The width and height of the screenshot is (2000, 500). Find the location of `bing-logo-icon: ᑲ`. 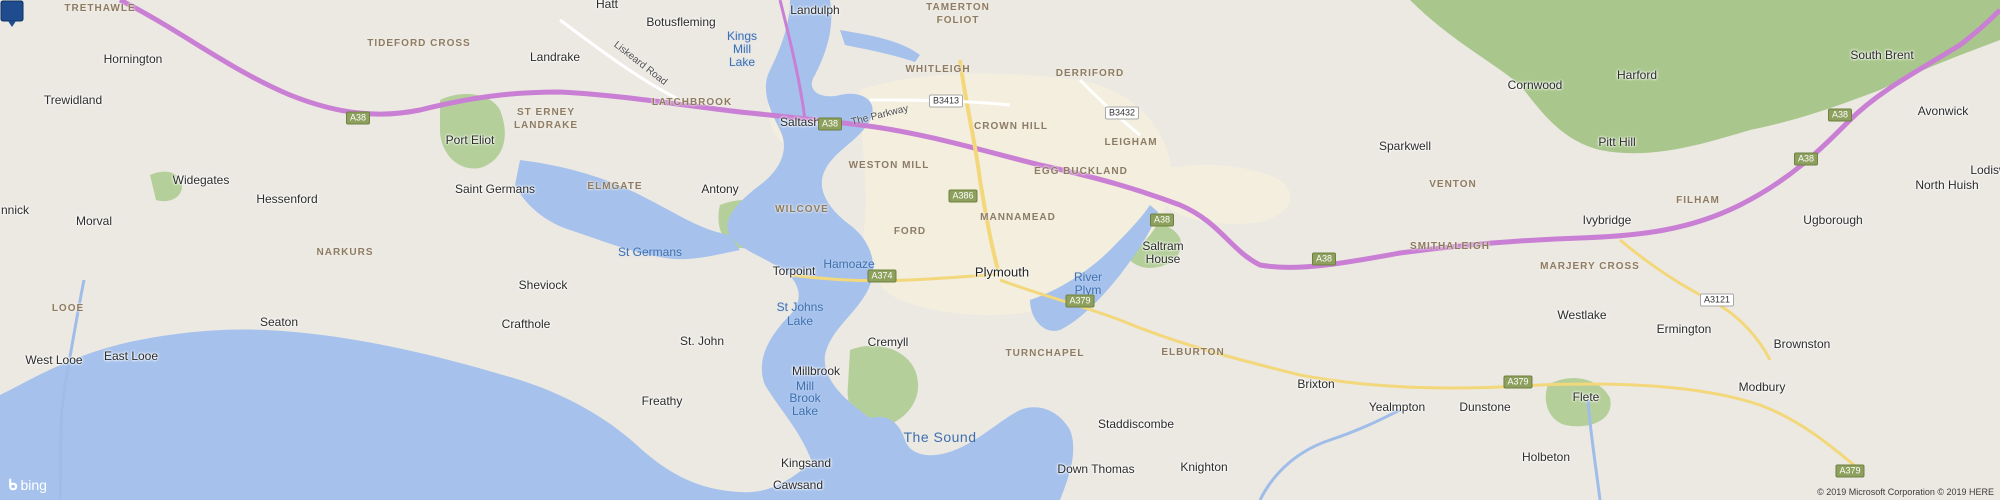

bing-logo-icon: ᑲ is located at coordinates (13, 485).